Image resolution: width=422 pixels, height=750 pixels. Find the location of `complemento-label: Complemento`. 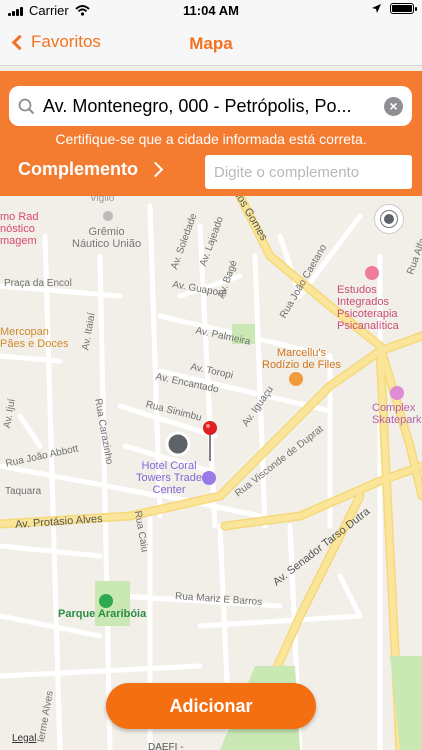

complemento-label: Complemento is located at coordinates (78, 169).